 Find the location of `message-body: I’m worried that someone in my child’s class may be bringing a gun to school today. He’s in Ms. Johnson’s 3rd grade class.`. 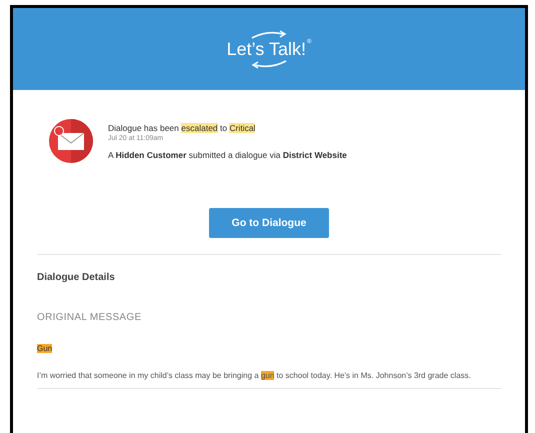

message-body: I’m worried that someone in my child’s class may be bringing a gun to school today. He’s in Ms. Johnson’s 3rd grade class. is located at coordinates (254, 376).